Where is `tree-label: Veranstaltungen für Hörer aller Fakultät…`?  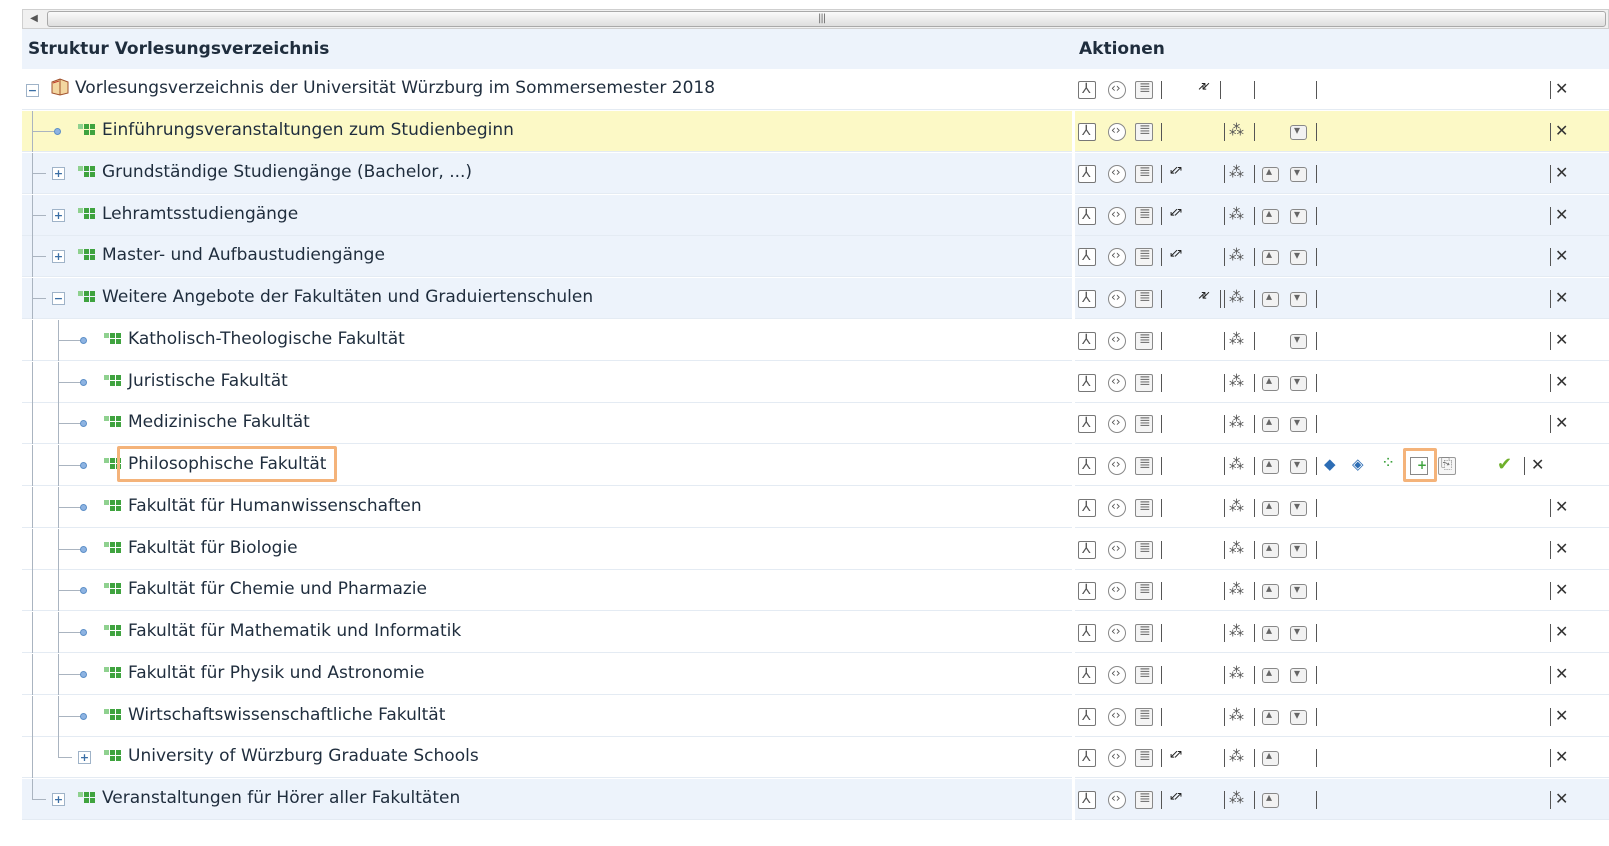
tree-label: Veranstaltungen für Hörer aller Fakultät… is located at coordinates (281, 798).